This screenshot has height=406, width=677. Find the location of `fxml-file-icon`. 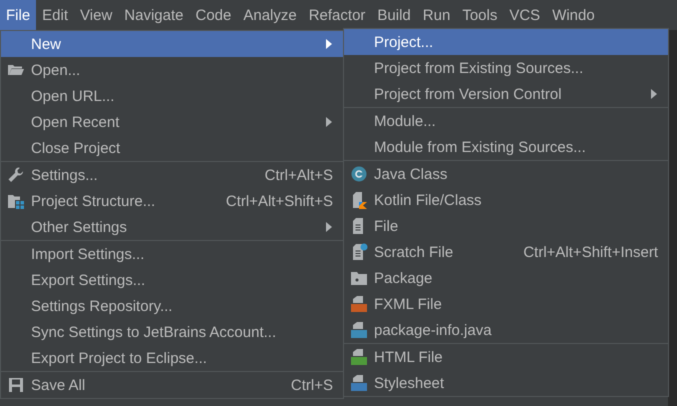

fxml-file-icon is located at coordinates (359, 304).